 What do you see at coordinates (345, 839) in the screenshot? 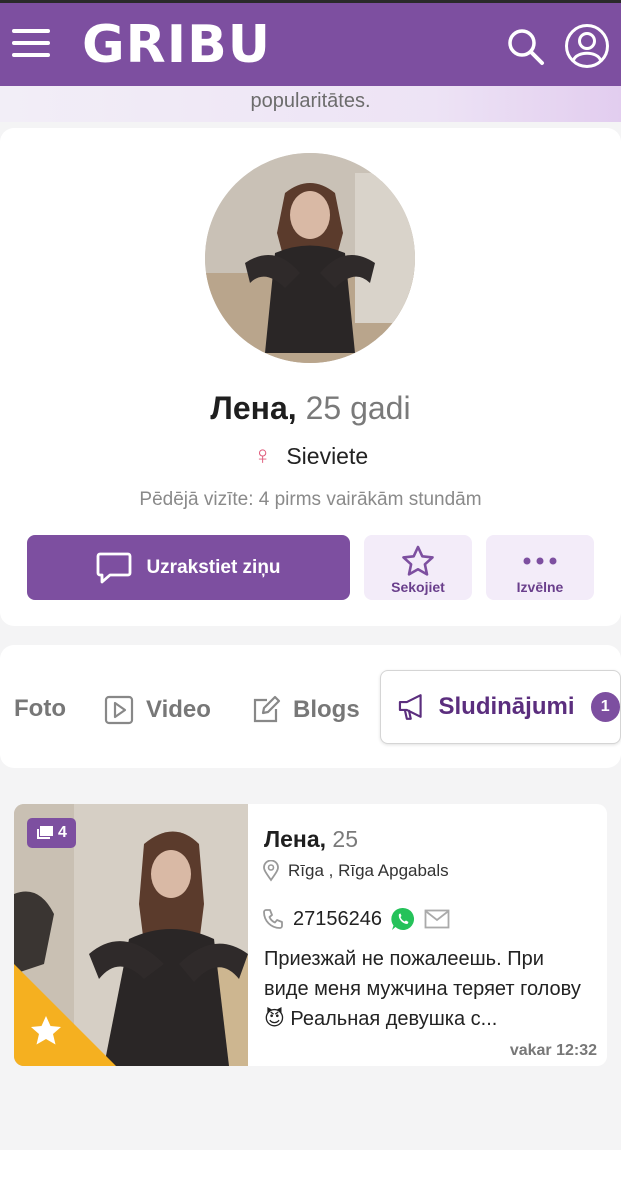
I see `listing-age: 25` at bounding box center [345, 839].